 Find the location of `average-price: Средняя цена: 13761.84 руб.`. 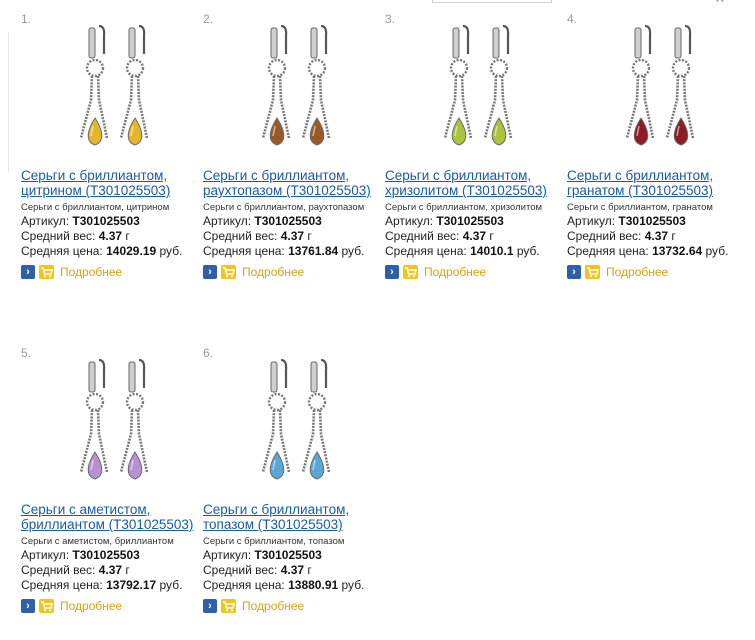

average-price: Средняя цена: 13761.84 руб. is located at coordinates (298, 251).